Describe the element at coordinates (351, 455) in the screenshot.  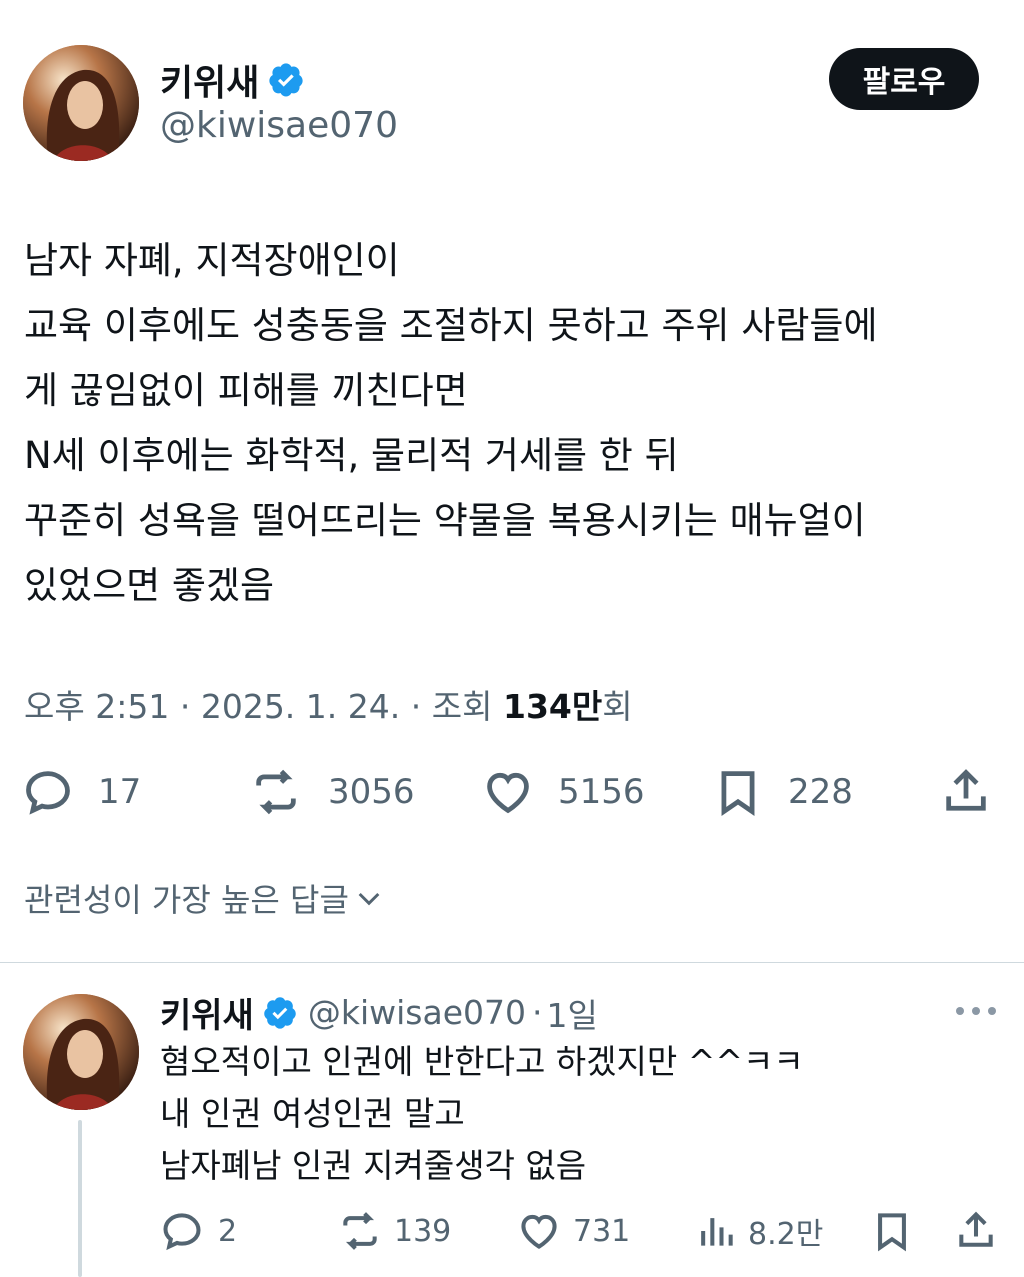
I see `tweet-text-line: N세 이후에는 화학적, 물리적 거세를 한 뒤` at that location.